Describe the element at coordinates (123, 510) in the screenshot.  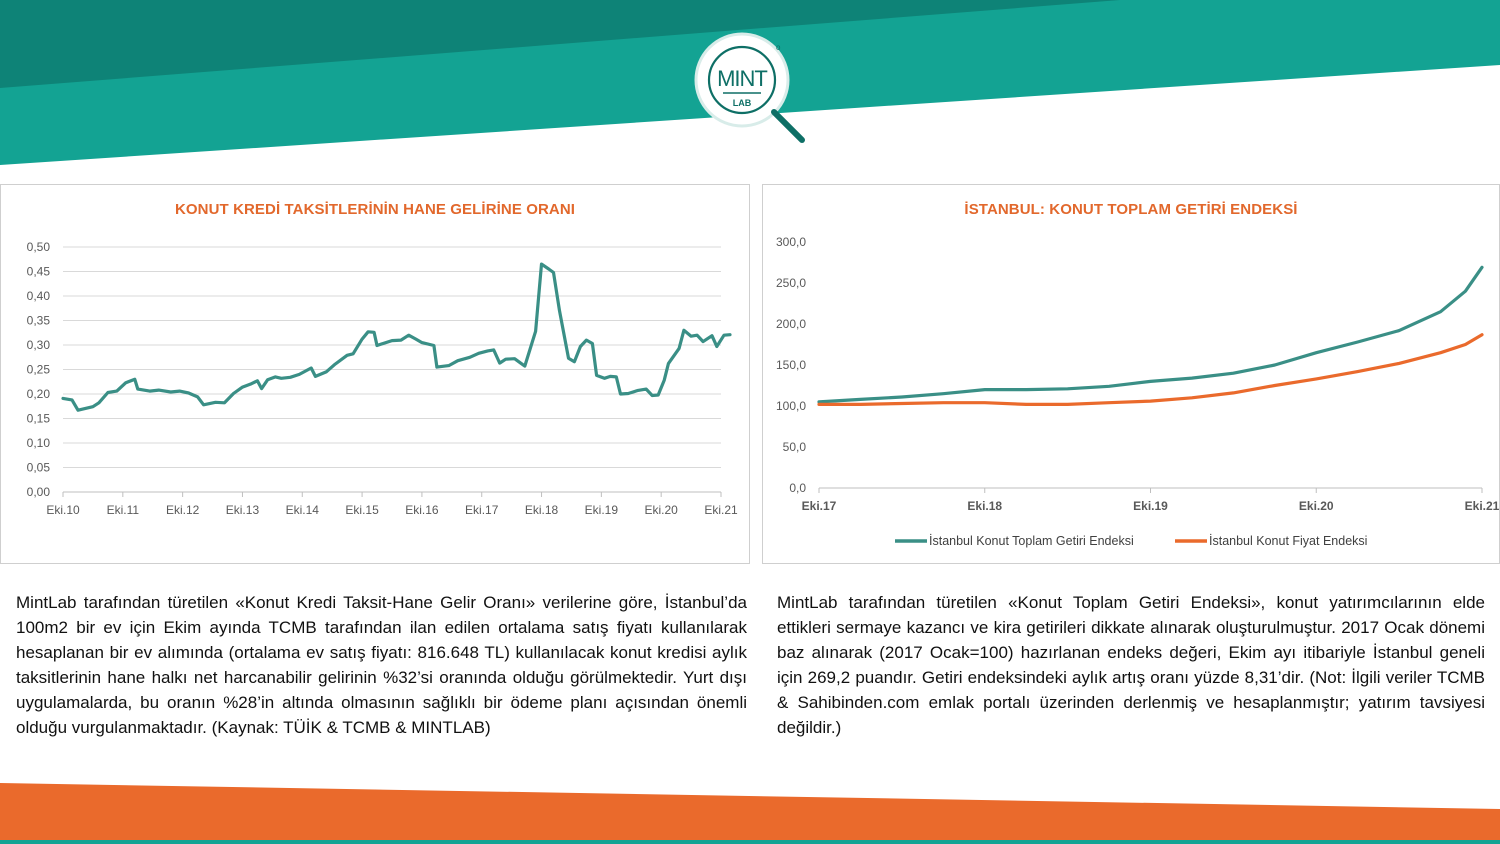
I see `x-tick-label: Eki.11` at that location.